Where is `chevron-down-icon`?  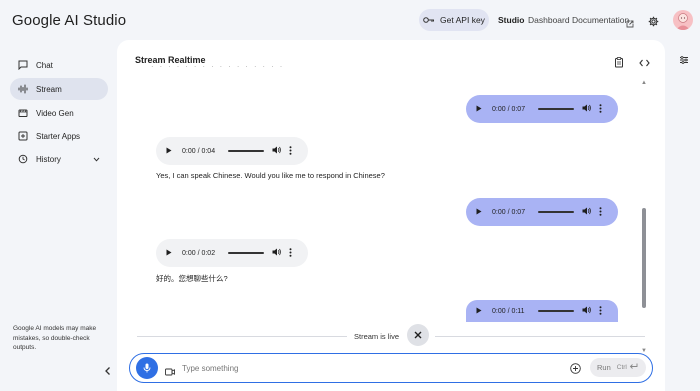
chevron-down-icon is located at coordinates (96, 159).